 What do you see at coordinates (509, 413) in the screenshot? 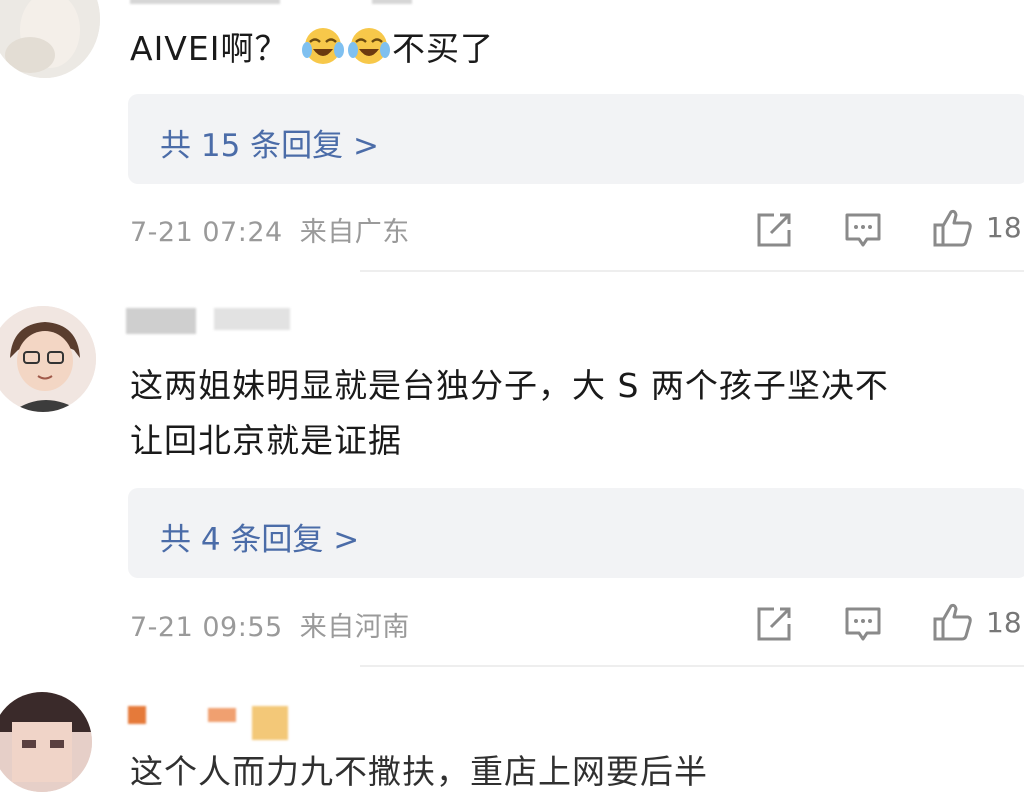
I see `comment-text: 这两姐妹明显就是台独分子，大 S 两个孩子坚决不 让回北京就是证据` at bounding box center [509, 413].